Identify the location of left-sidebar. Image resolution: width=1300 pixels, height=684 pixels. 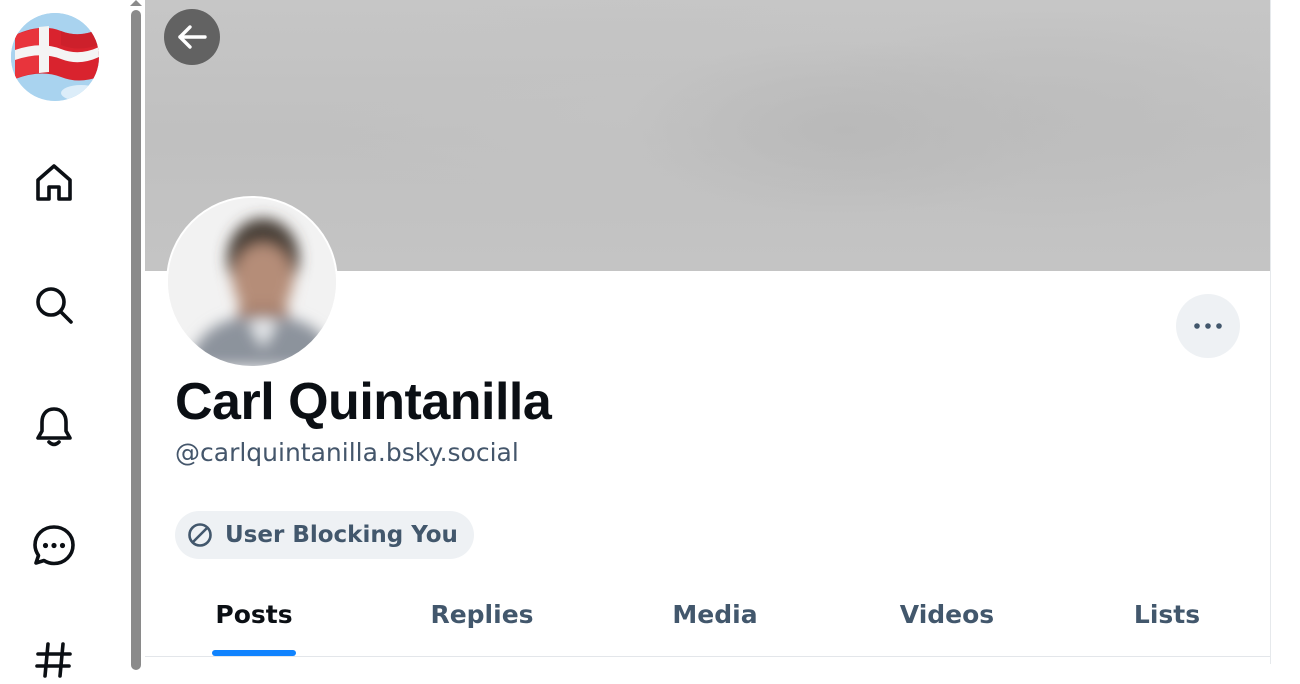
(64, 339).